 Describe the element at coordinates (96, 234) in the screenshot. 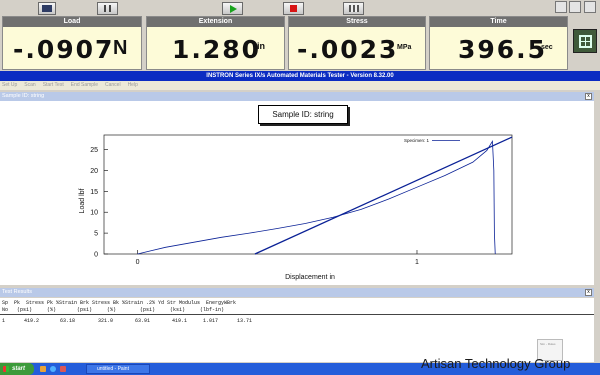

I see `y-tick-label: 5` at that location.